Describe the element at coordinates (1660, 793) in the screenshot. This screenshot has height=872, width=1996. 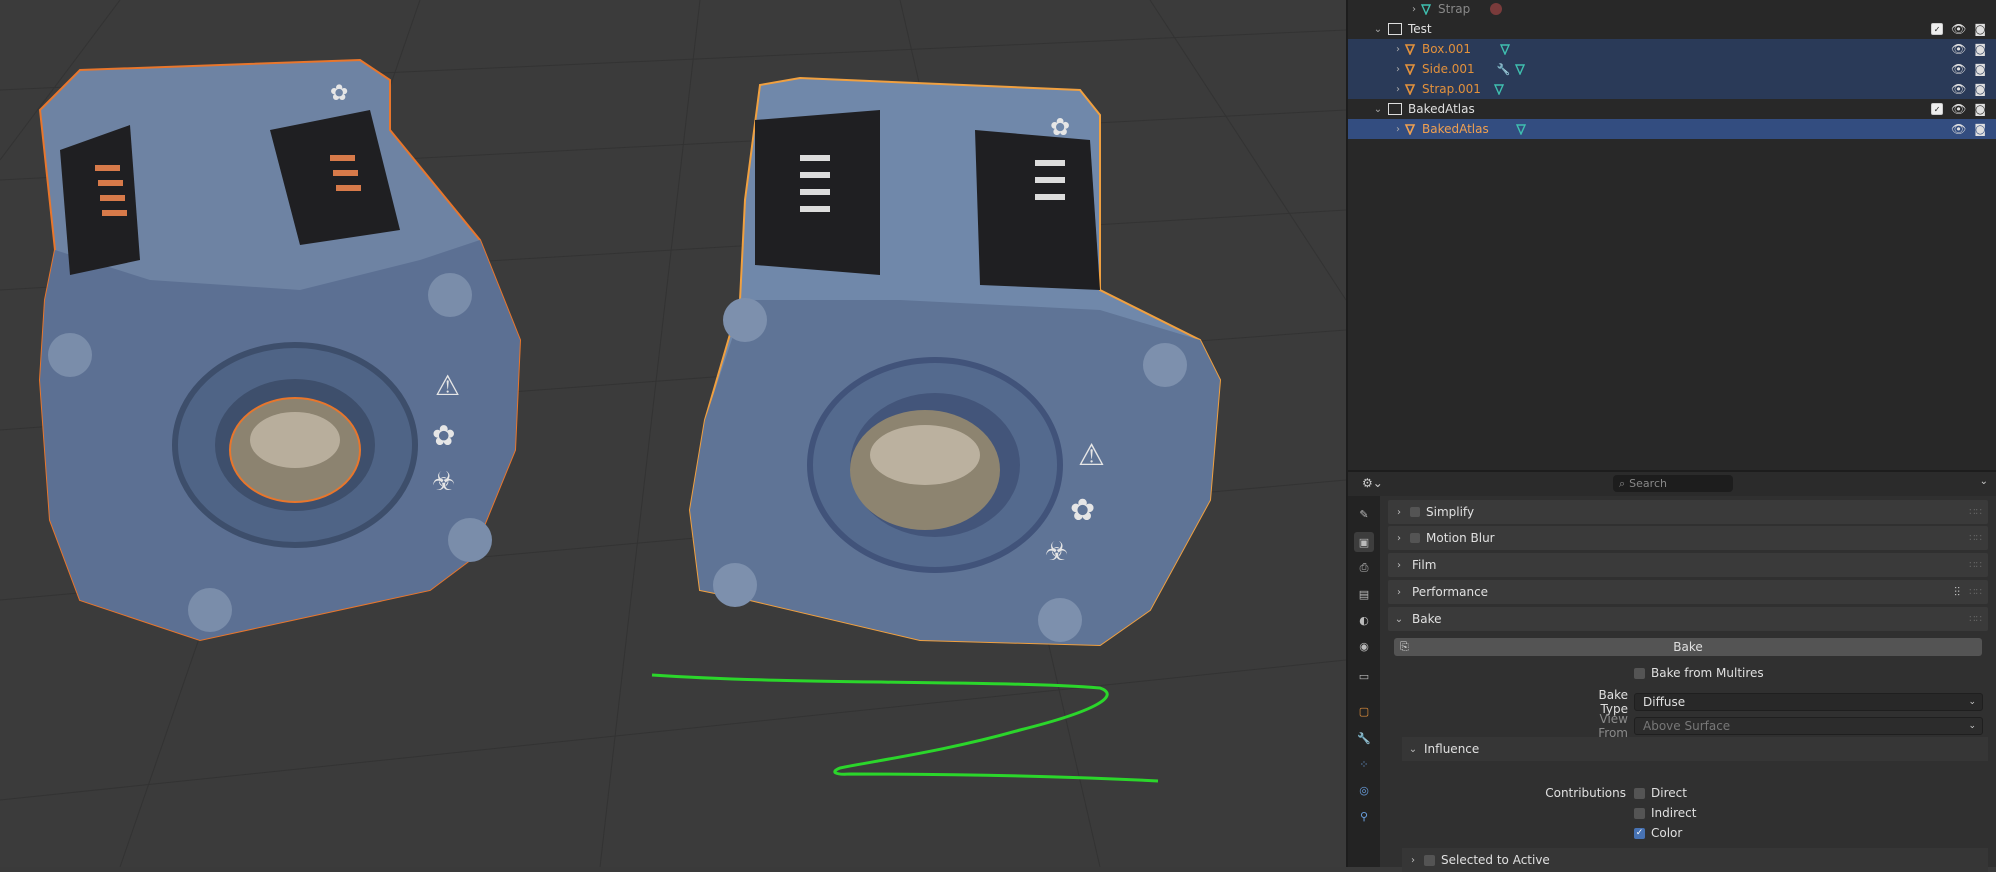
I see `contrib-direct-row: Direct` at that location.